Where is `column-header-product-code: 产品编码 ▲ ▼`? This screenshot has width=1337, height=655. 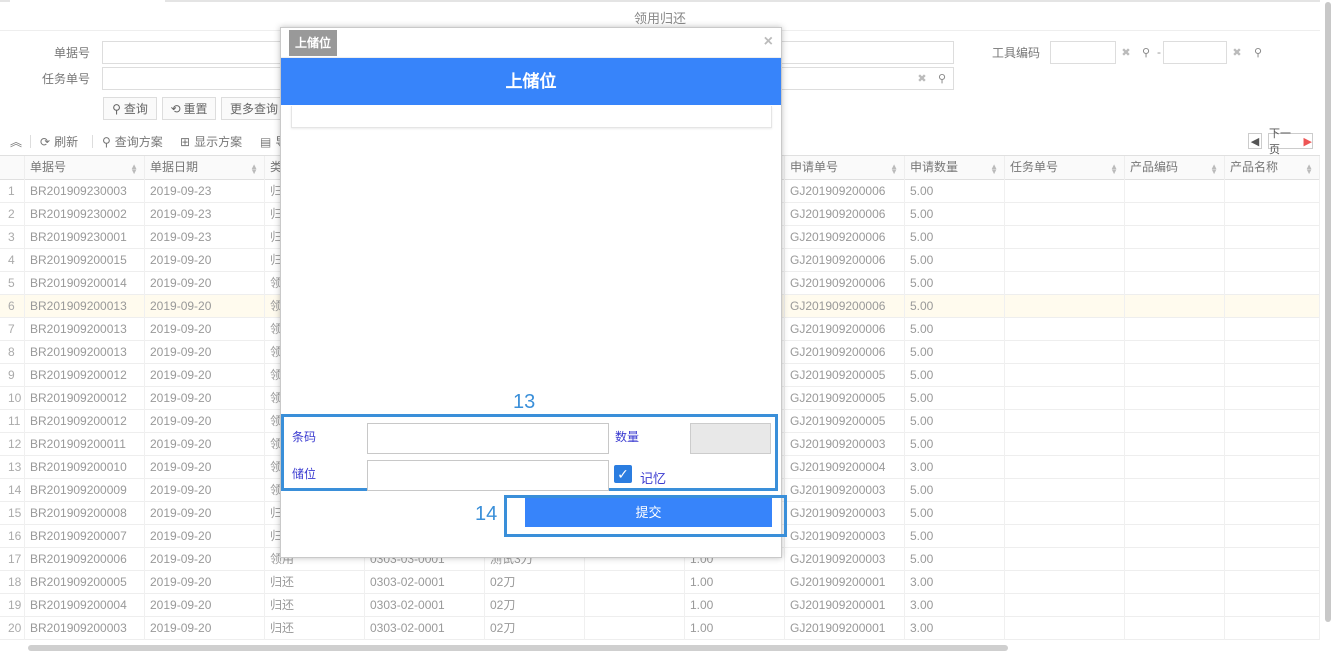
column-header-product-code: 产品编码 ▲ ▼ is located at coordinates (1175, 168).